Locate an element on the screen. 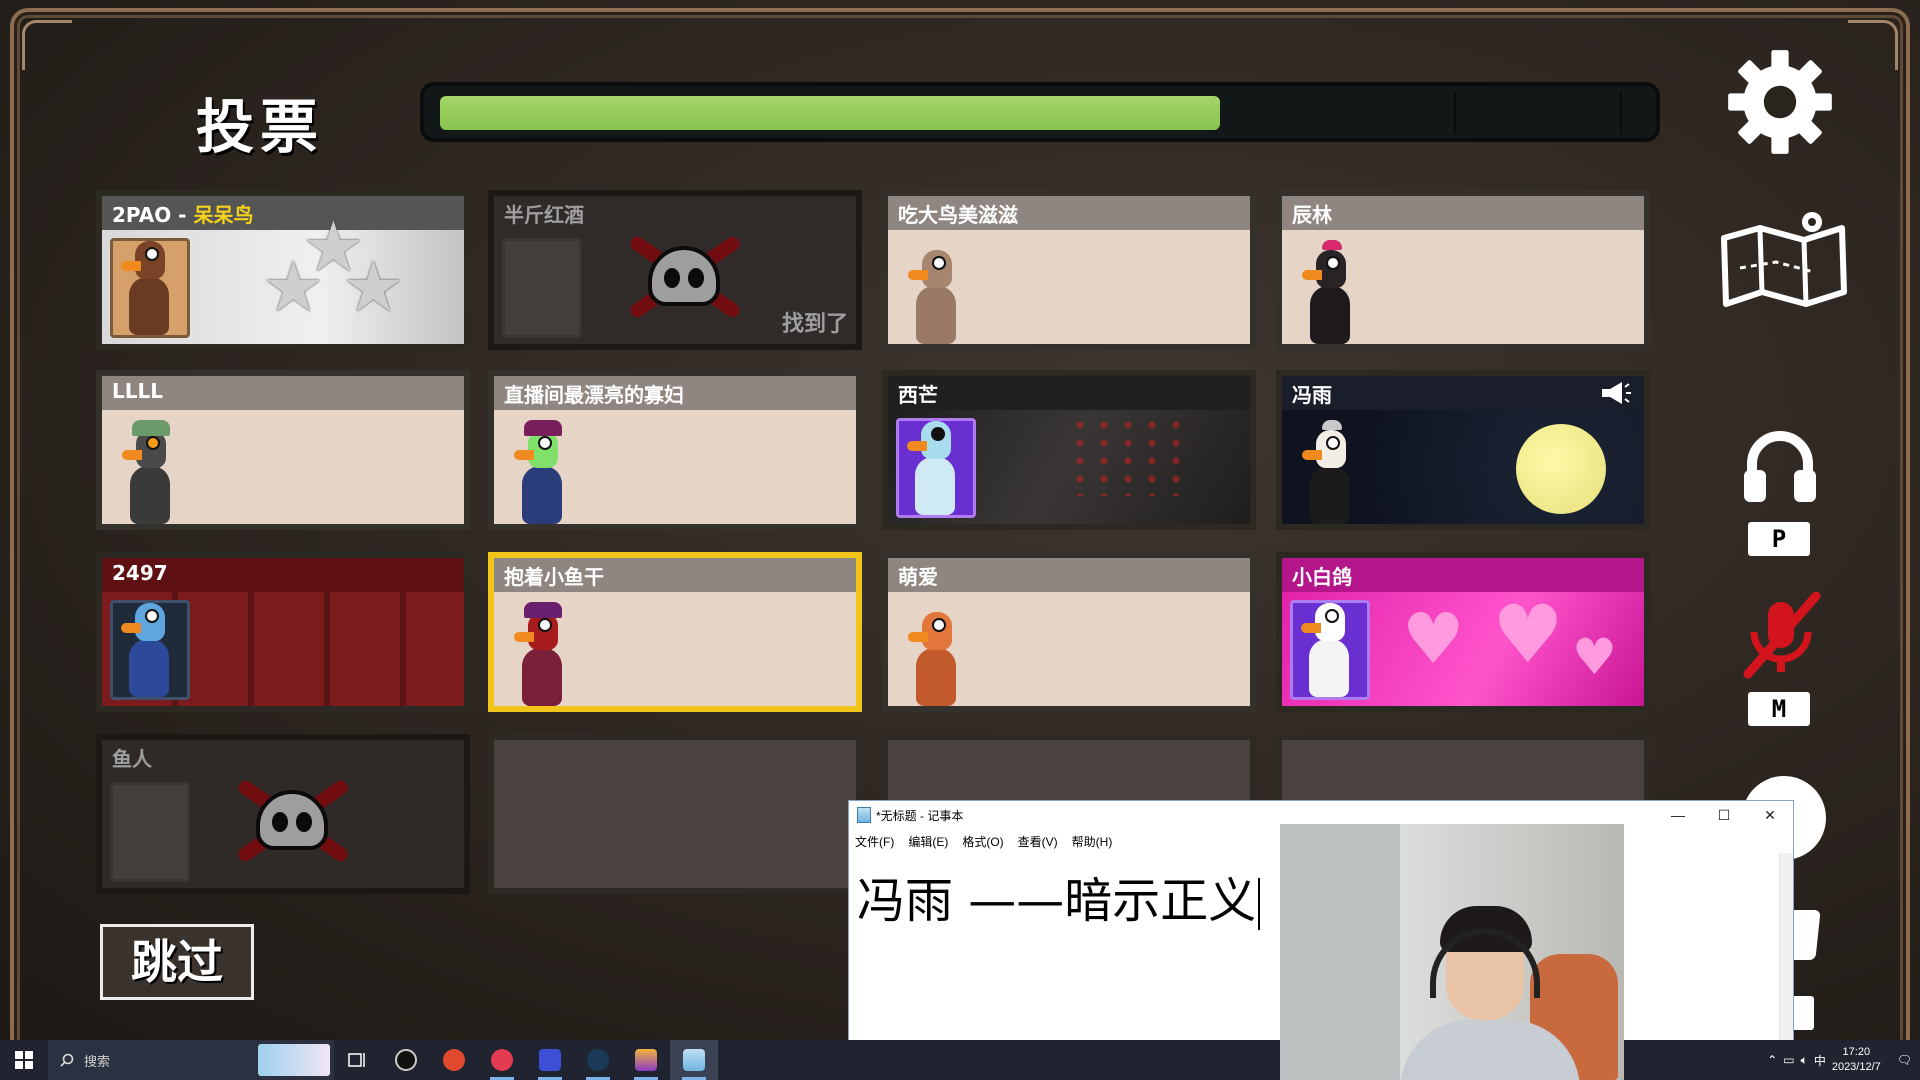 The width and height of the screenshot is (1920, 1080). taskbar-app-netease-music is located at coordinates (502, 1060).